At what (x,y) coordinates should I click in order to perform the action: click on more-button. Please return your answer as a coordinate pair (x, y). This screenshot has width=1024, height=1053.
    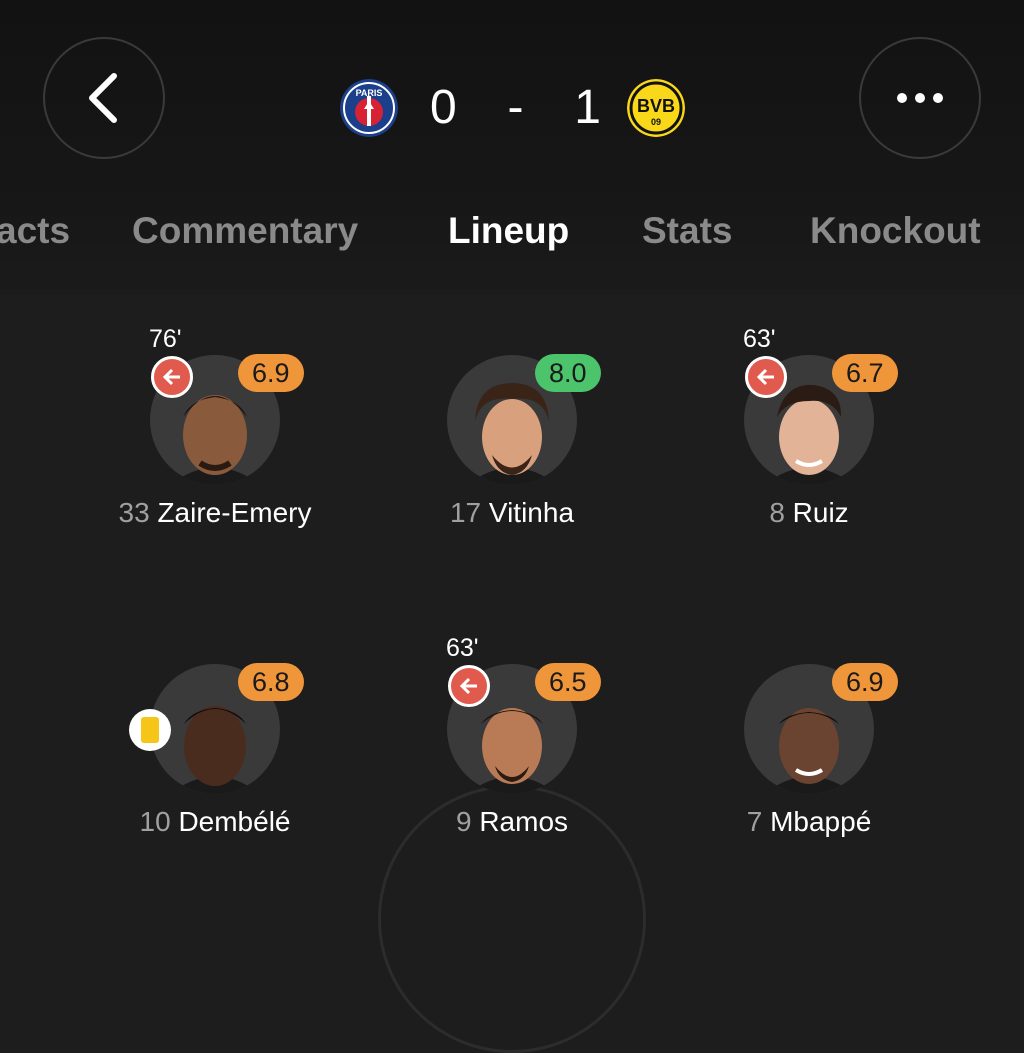
    Looking at the image, I should click on (920, 98).